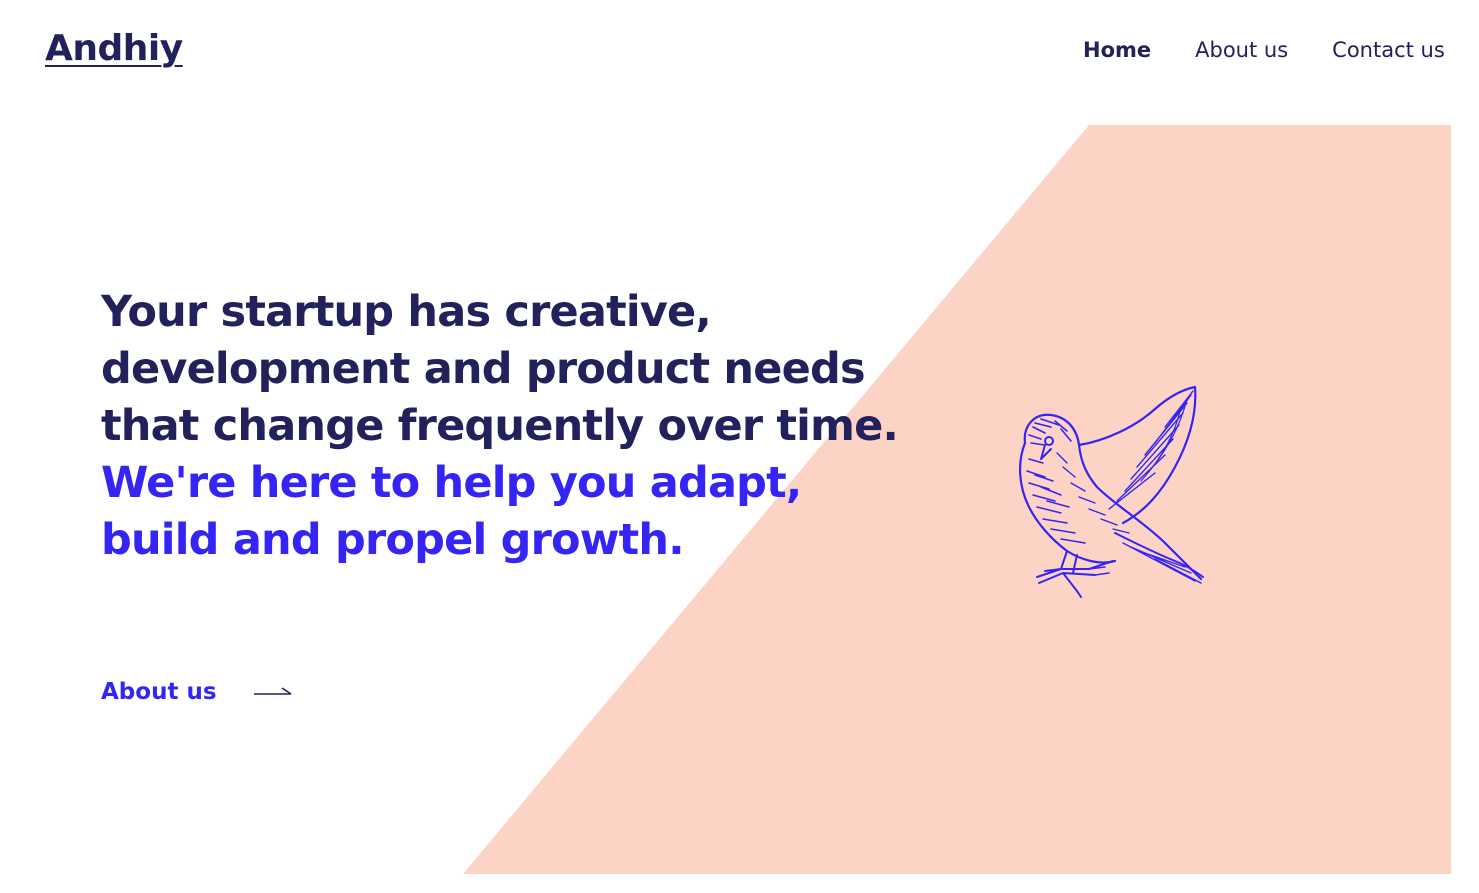 This screenshot has height=893, width=1479. Describe the element at coordinates (159, 692) in the screenshot. I see `about-us-link-label: About us` at that location.